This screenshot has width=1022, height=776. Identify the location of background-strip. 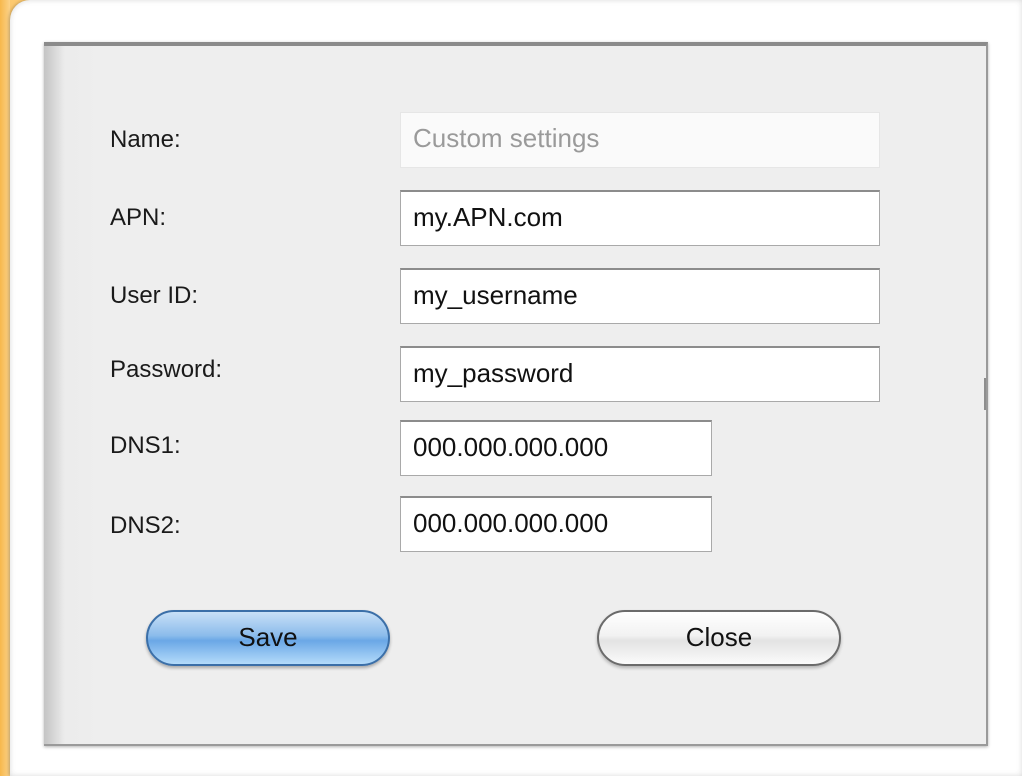
(5, 388).